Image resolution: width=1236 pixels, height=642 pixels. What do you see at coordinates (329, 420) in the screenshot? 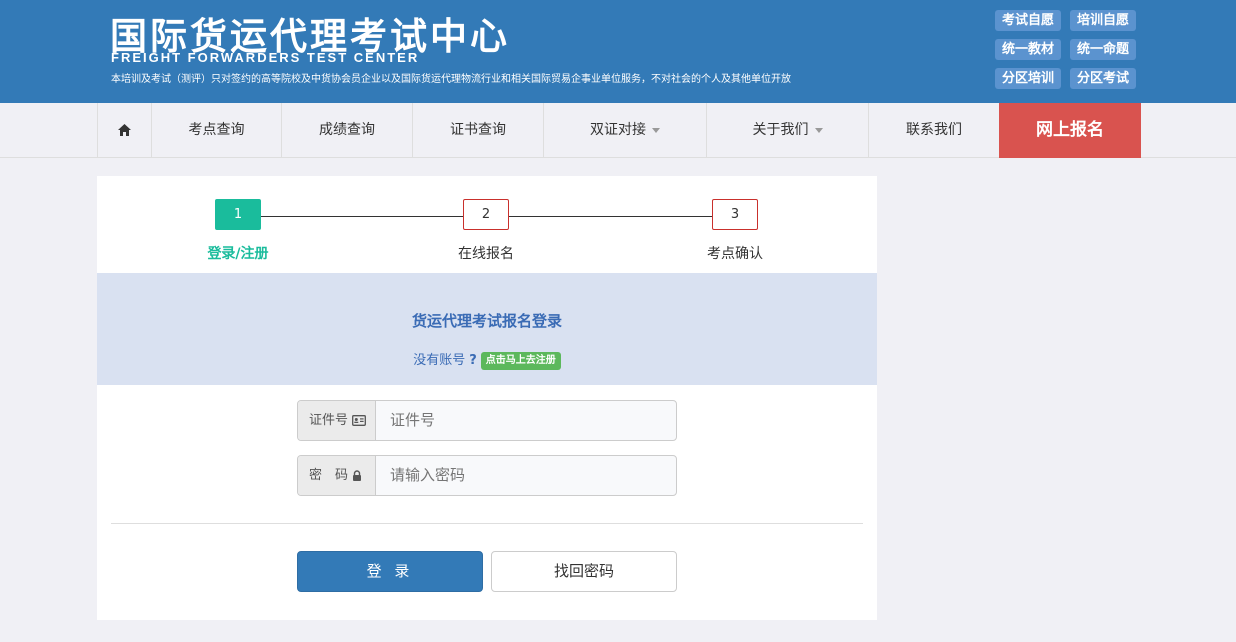
I see `id-number-label: 证件号` at bounding box center [329, 420].